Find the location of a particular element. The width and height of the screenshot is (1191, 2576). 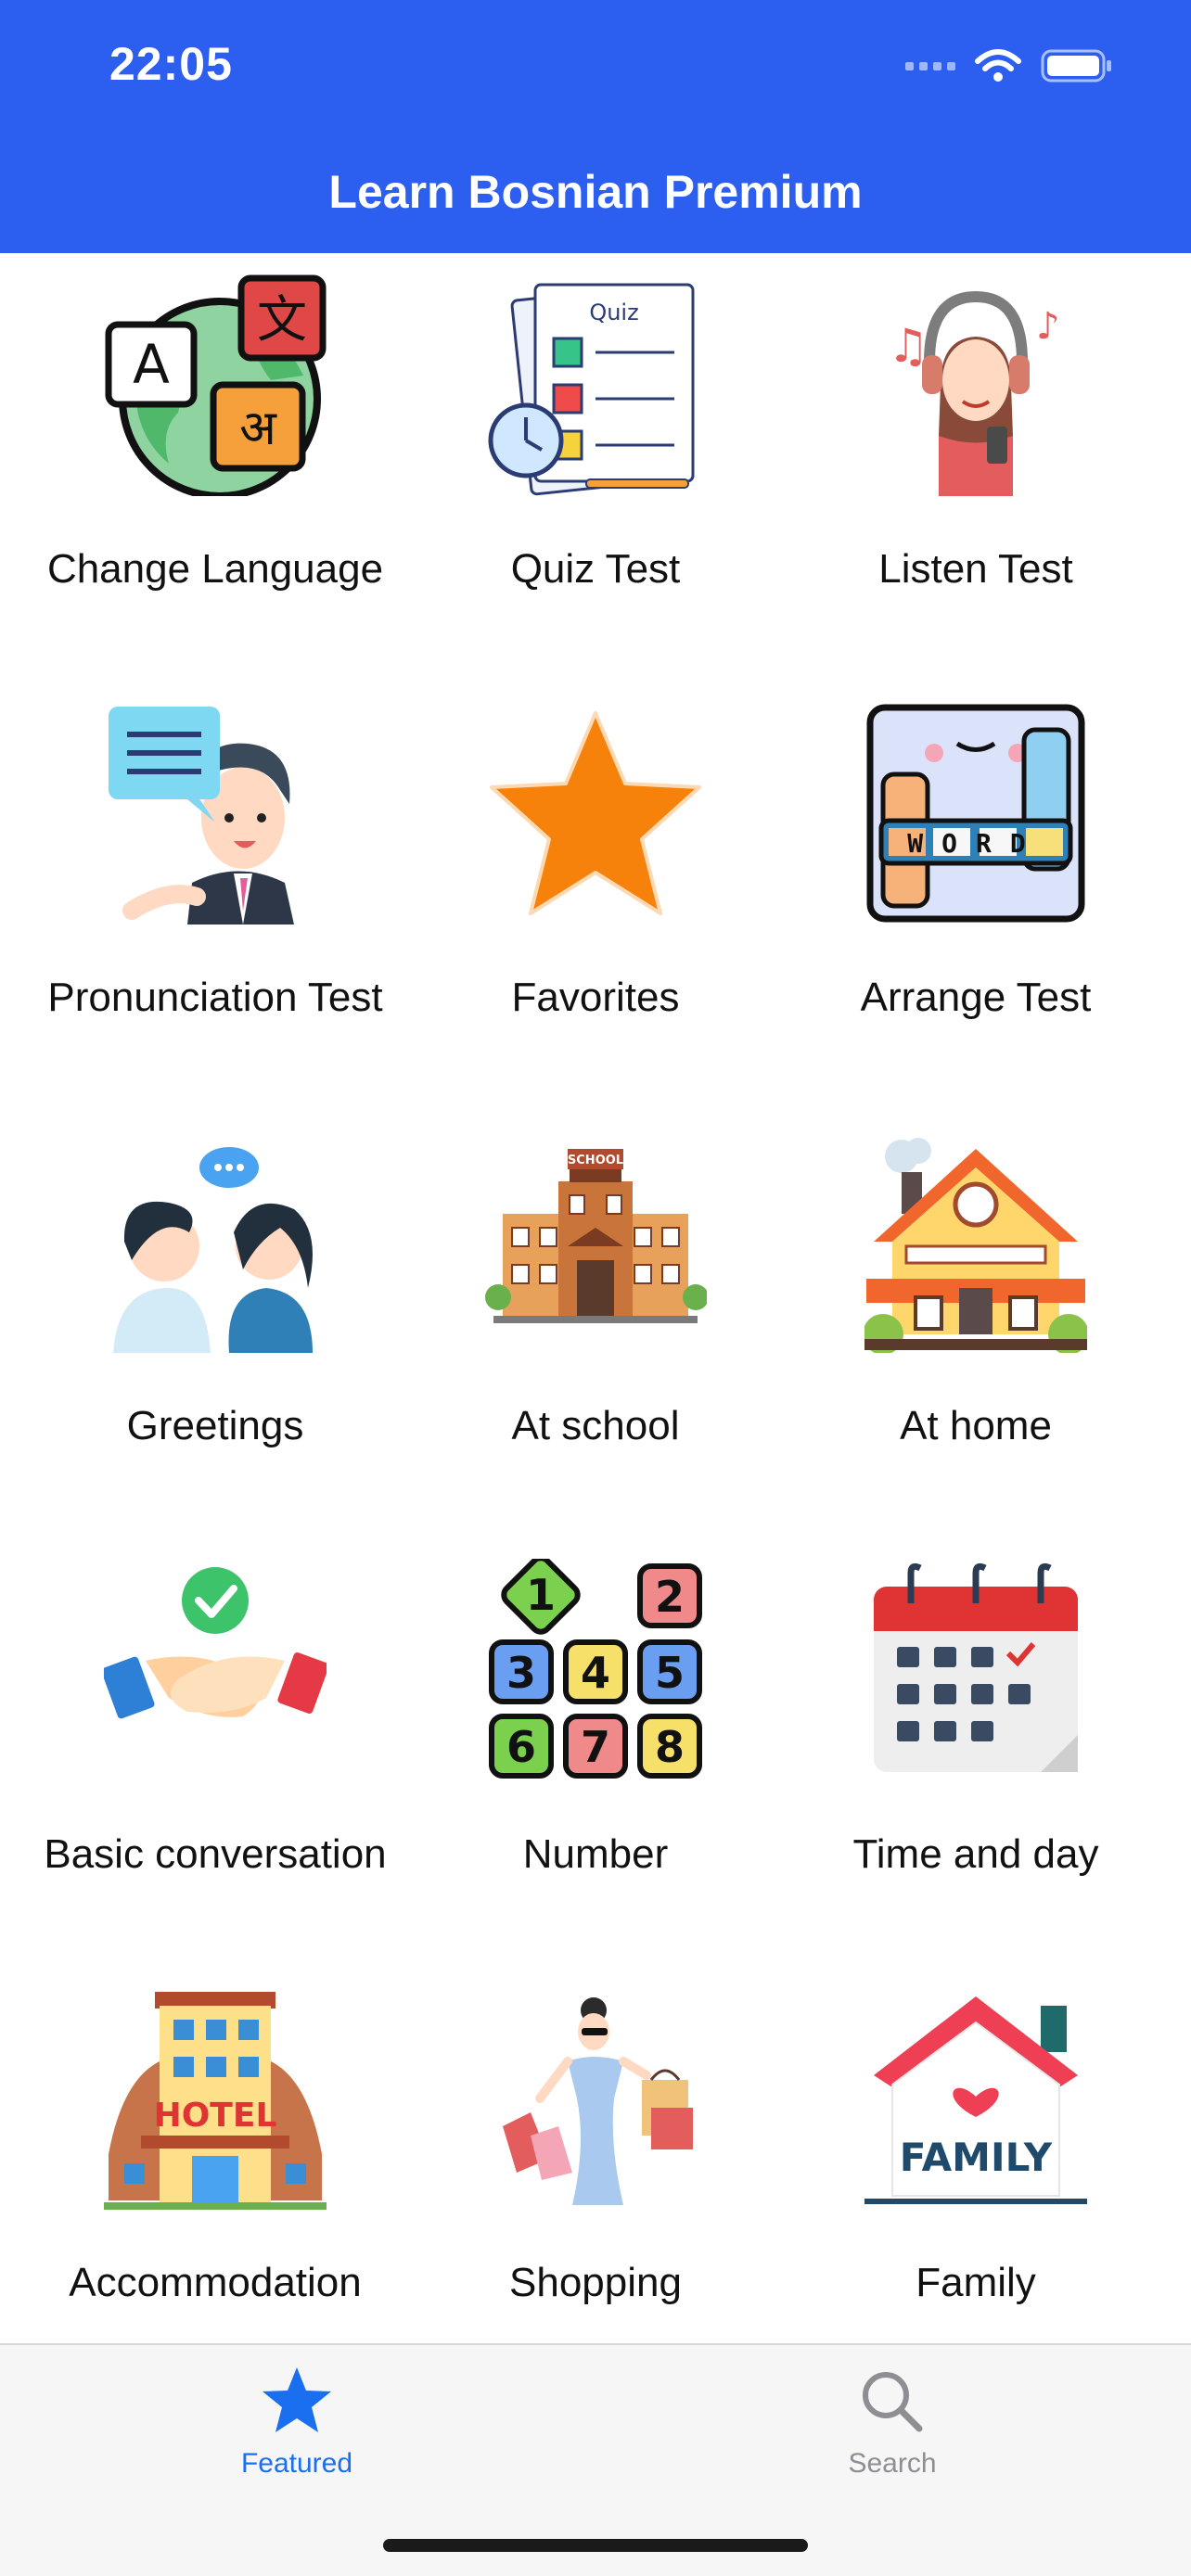

menu-item-label: Accommodation is located at coordinates (215, 2283).